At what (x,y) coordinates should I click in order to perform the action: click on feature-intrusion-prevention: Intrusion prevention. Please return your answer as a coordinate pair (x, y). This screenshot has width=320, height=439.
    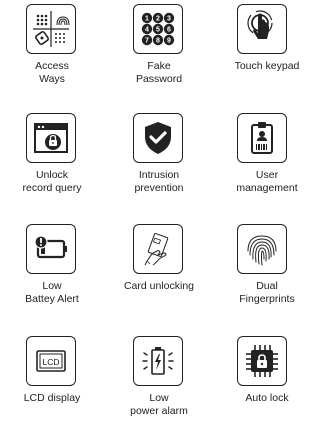
    Looking at the image, I should click on (159, 162).